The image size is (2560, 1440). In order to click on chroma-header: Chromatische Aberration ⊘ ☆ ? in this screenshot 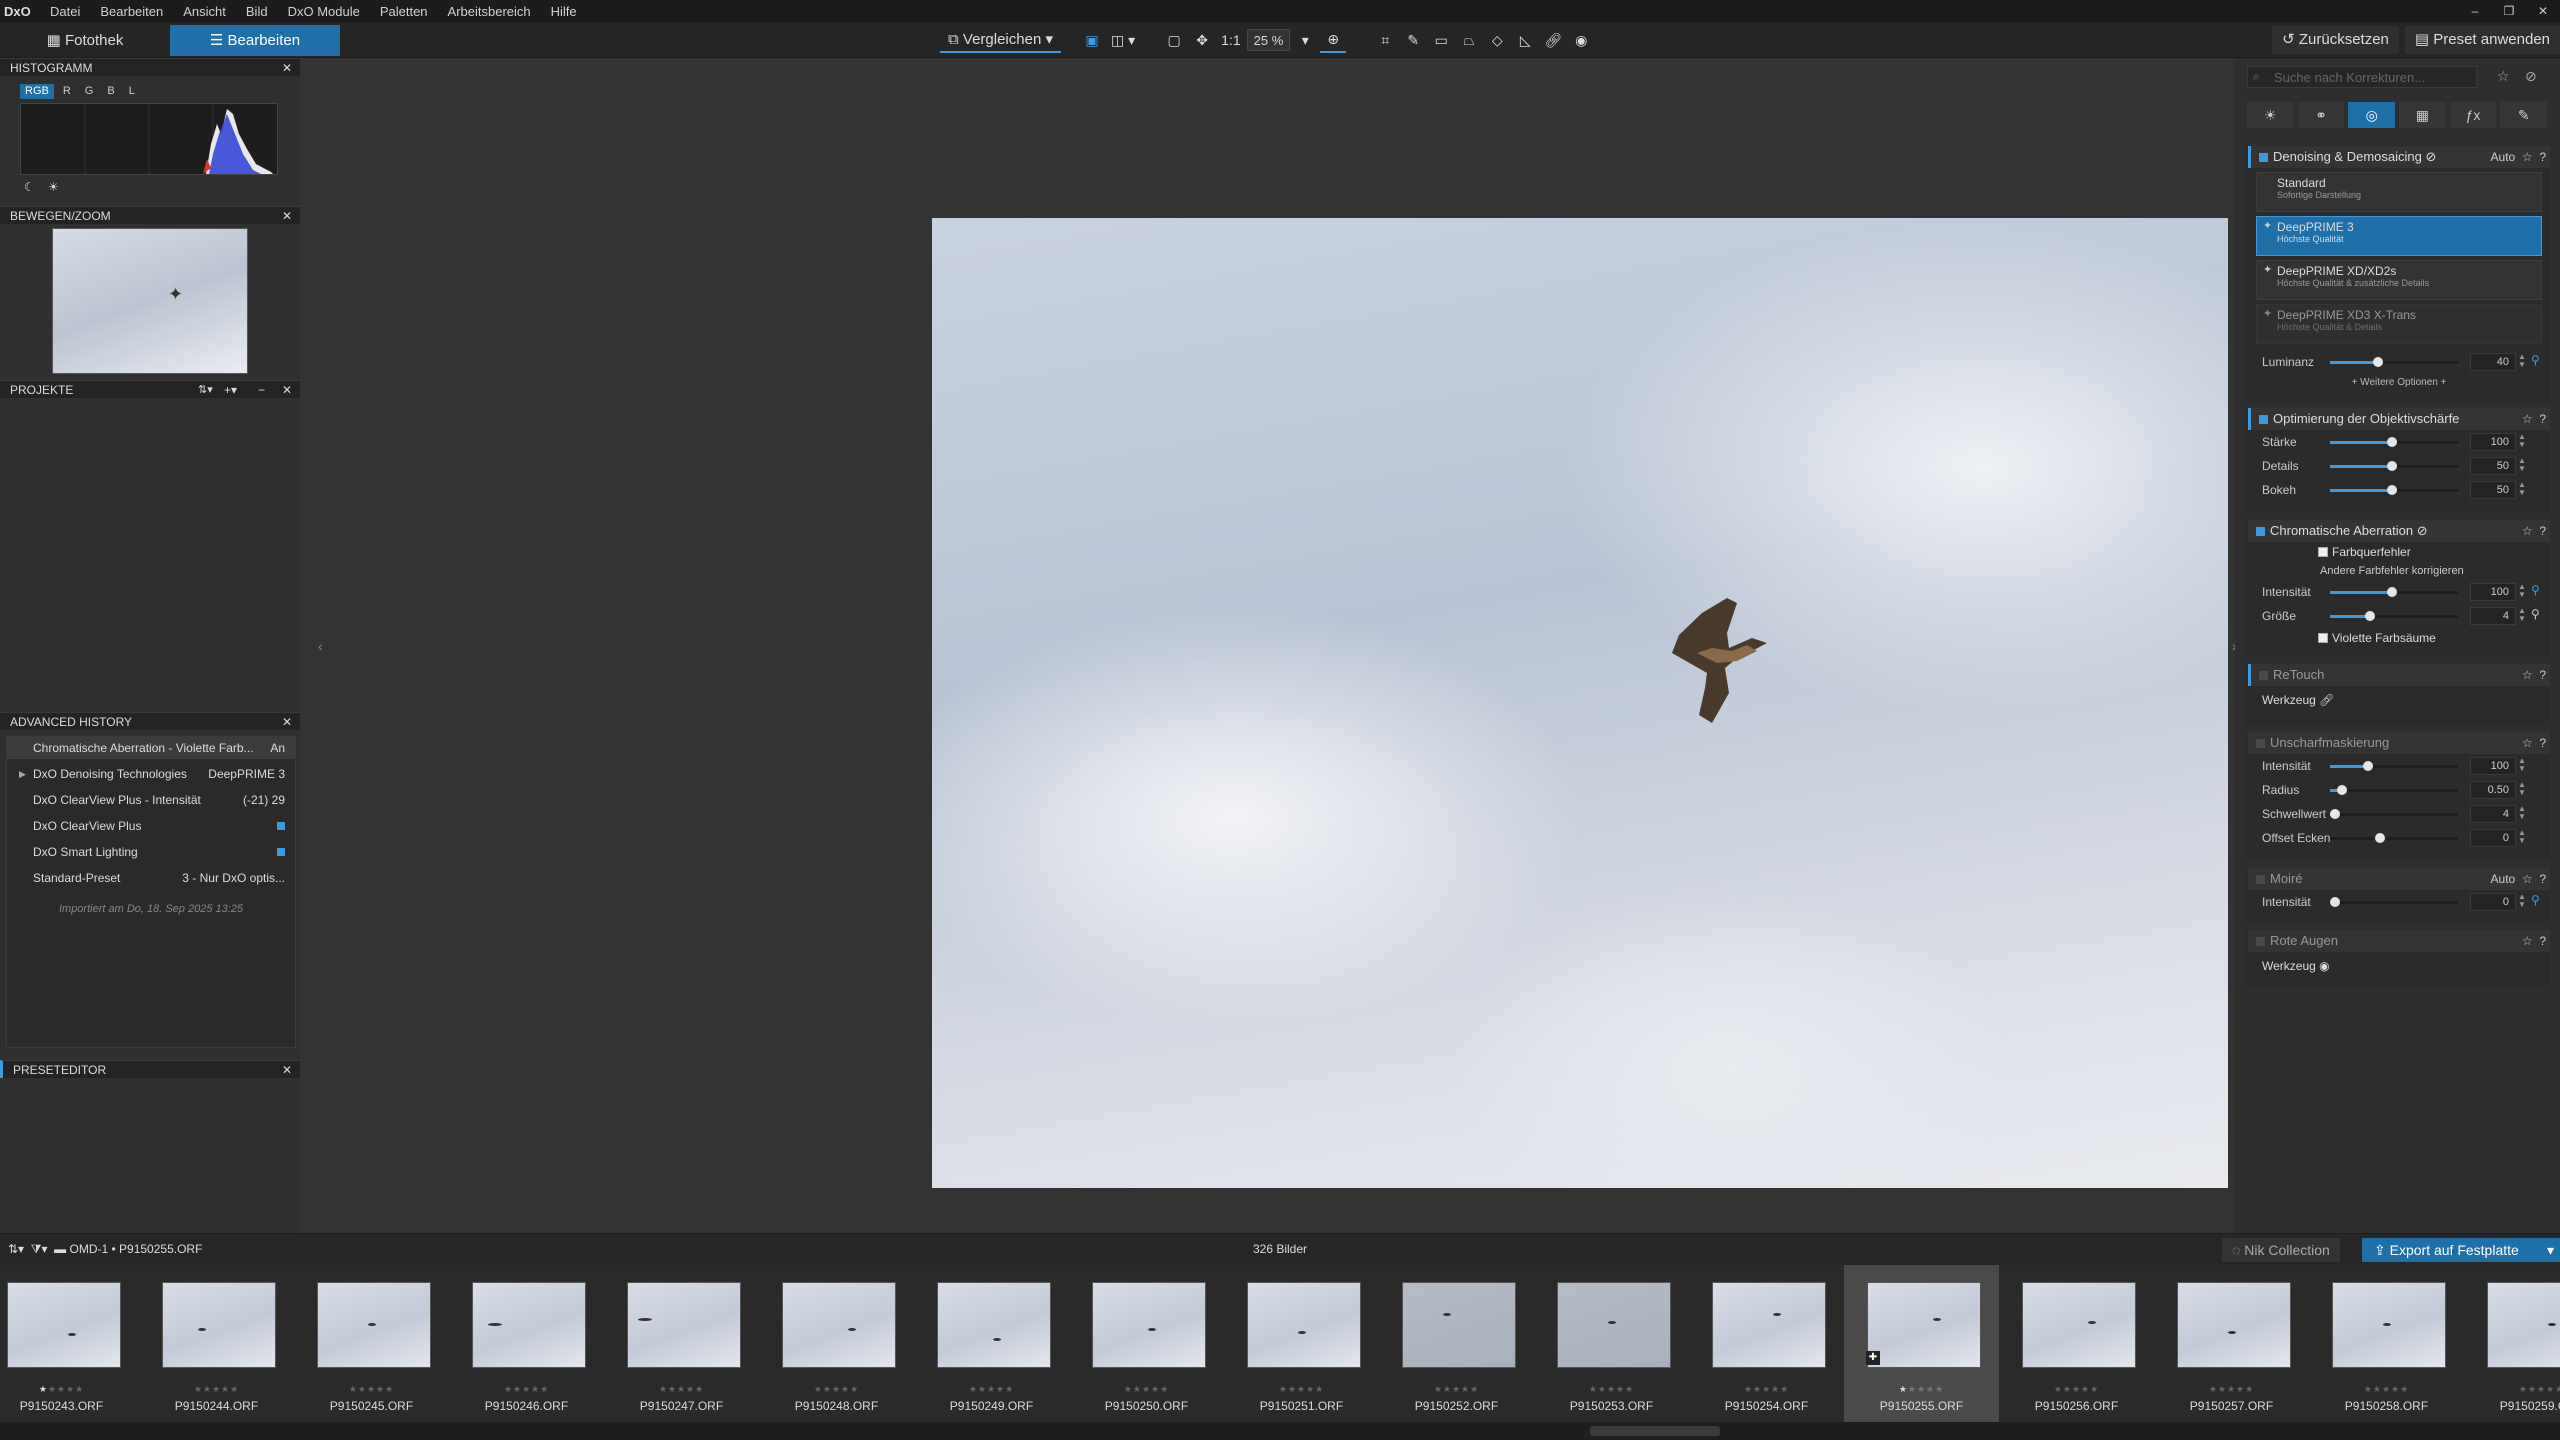, I will do `click(2399, 531)`.